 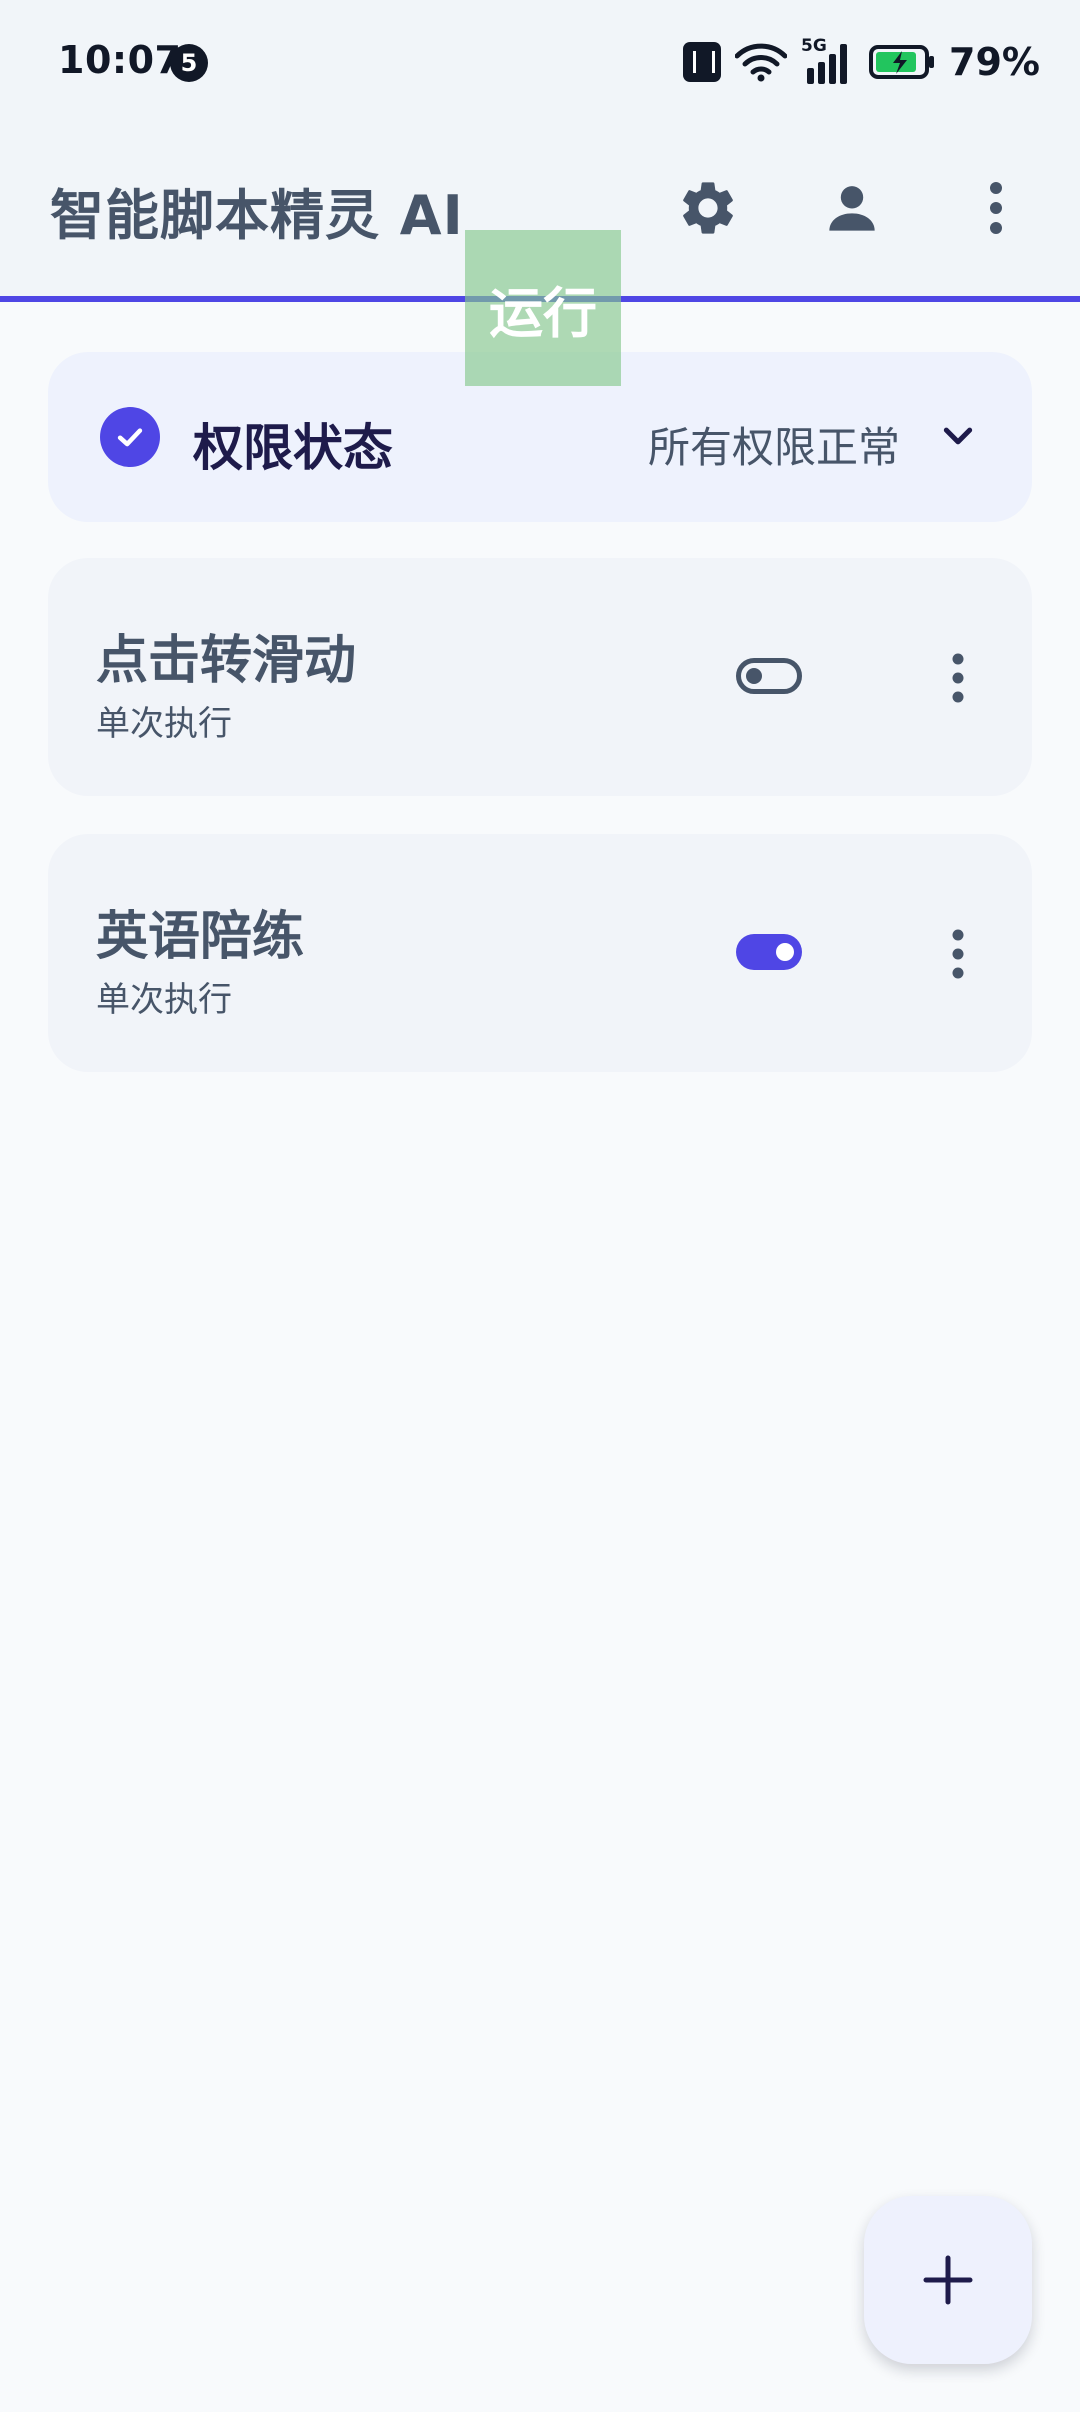 What do you see at coordinates (827, 64) in the screenshot?
I see `signal-bars-icon` at bounding box center [827, 64].